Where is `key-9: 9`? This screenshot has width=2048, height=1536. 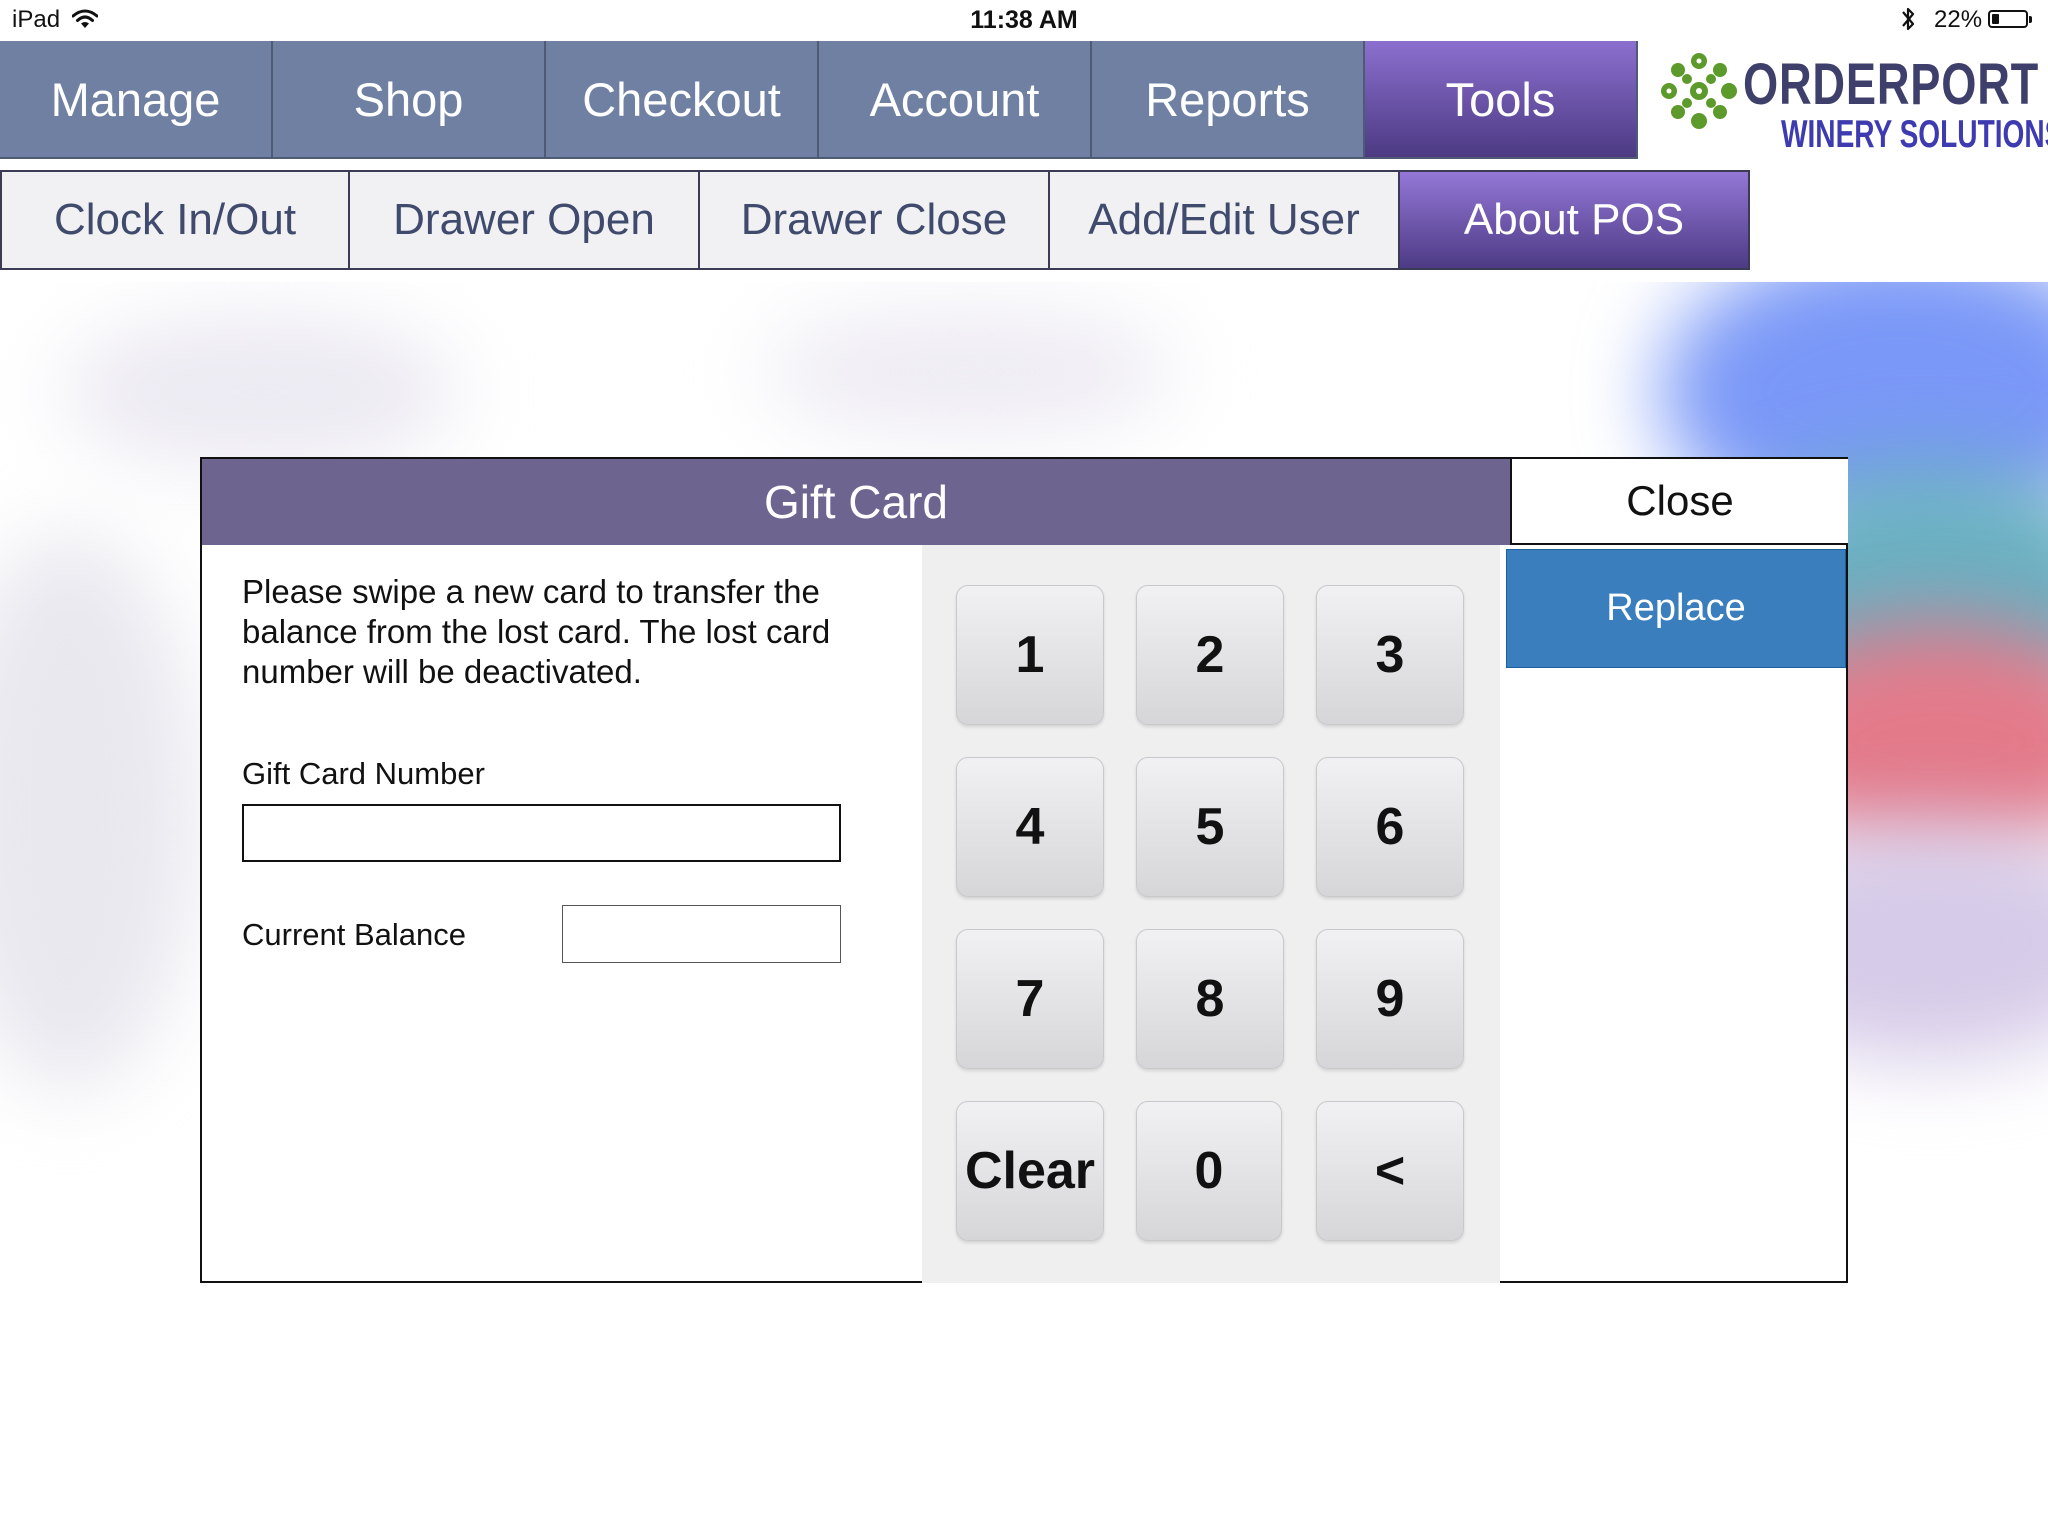 key-9: 9 is located at coordinates (1390, 999).